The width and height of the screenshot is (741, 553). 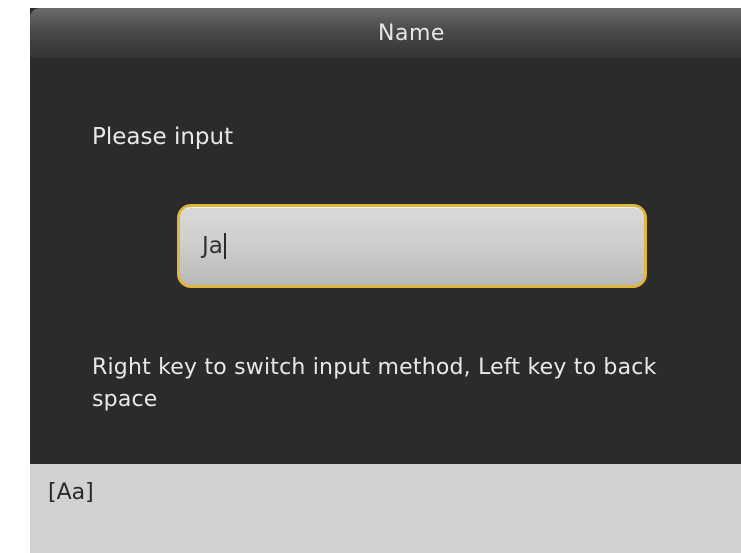 What do you see at coordinates (212, 246) in the screenshot?
I see `name-input-value: Ja` at bounding box center [212, 246].